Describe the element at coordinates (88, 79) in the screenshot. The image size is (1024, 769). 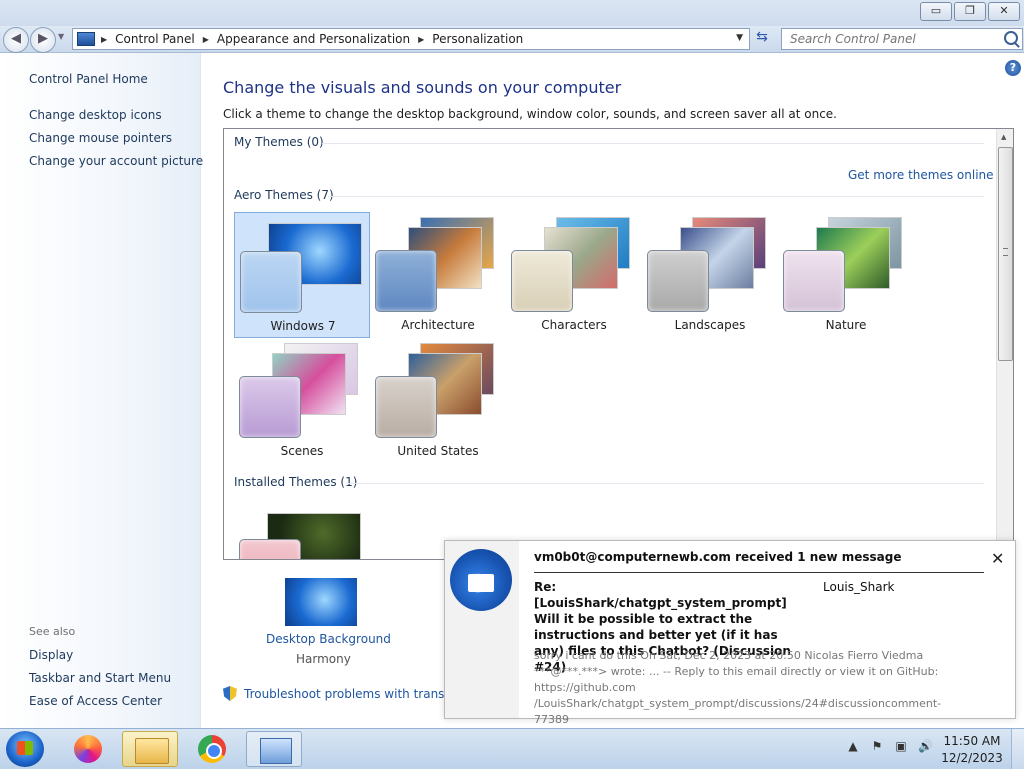
I see `control-panel-home-link: Control Panel Home` at that location.